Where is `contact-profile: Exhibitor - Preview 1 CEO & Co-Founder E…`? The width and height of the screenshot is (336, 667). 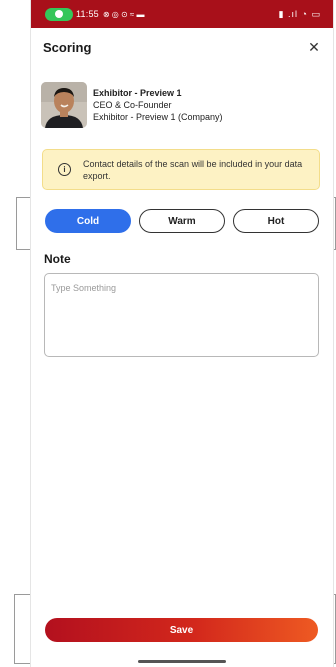
contact-profile: Exhibitor - Preview 1 CEO & Co-Founder E… is located at coordinates (181, 107).